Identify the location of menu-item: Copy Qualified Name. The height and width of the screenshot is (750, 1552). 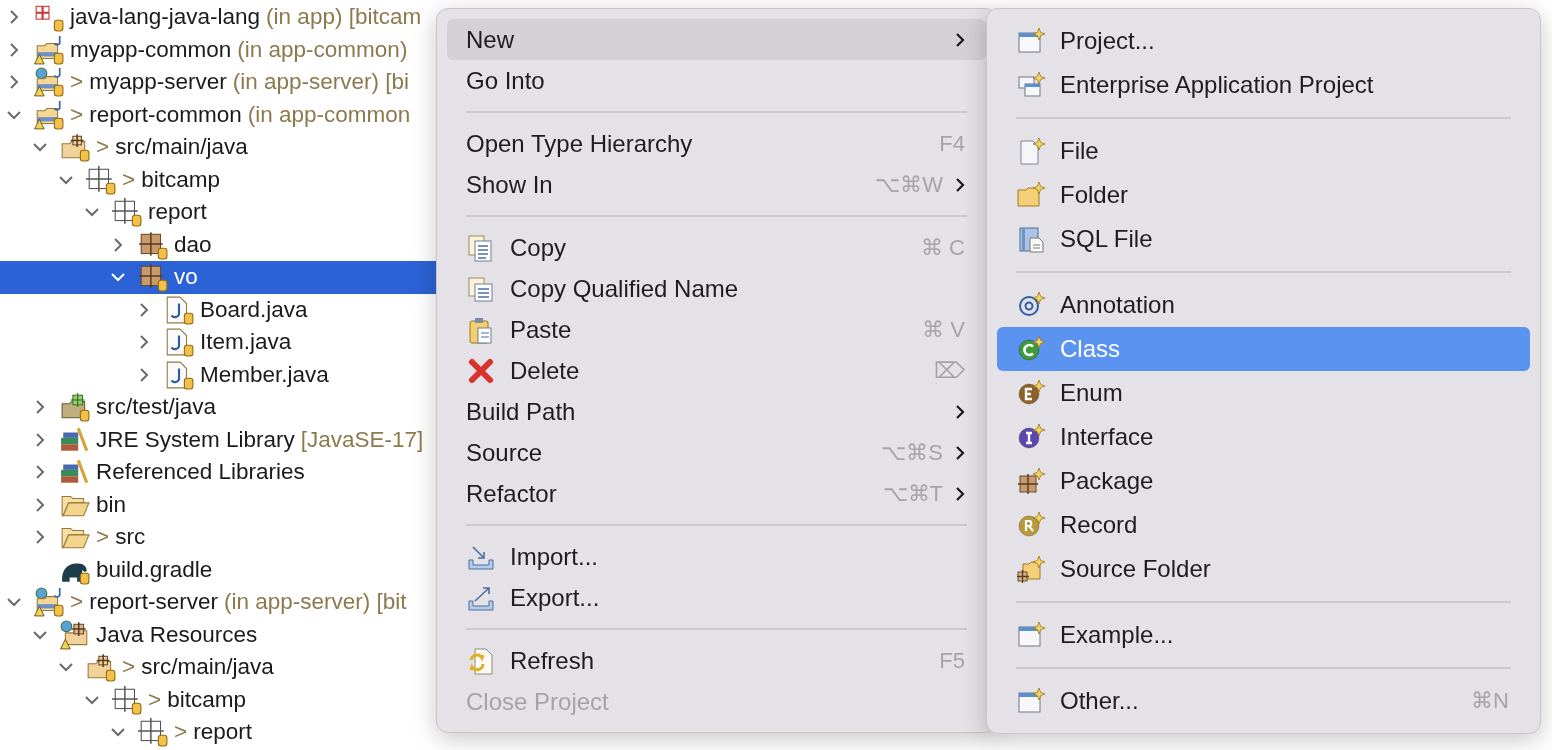
(716, 288).